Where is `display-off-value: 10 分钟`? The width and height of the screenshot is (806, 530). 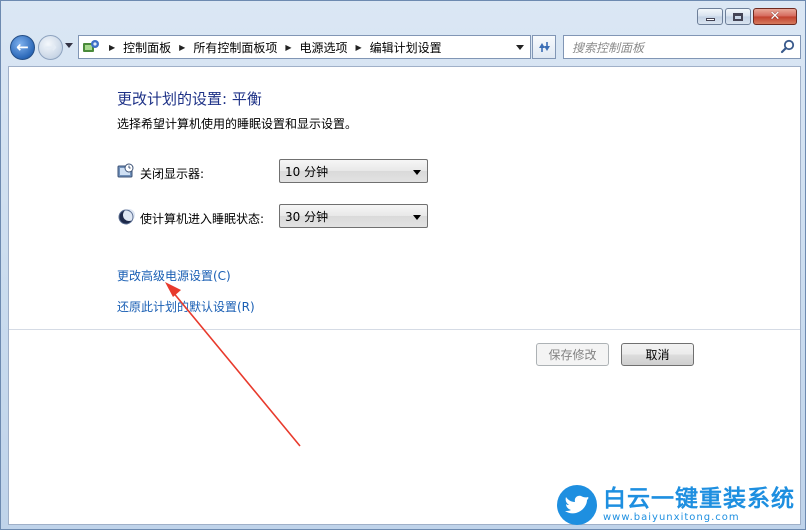 display-off-value: 10 分钟 is located at coordinates (307, 171).